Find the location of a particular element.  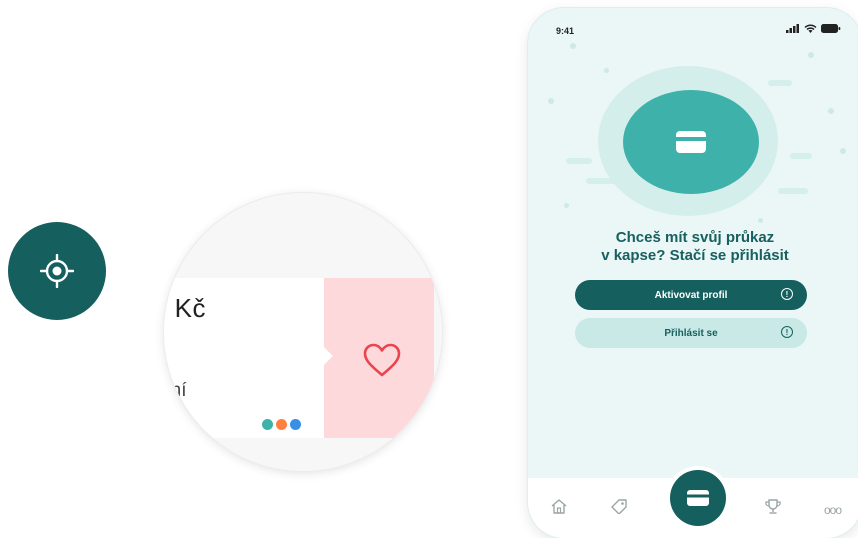

battery-icon is located at coordinates (831, 28).